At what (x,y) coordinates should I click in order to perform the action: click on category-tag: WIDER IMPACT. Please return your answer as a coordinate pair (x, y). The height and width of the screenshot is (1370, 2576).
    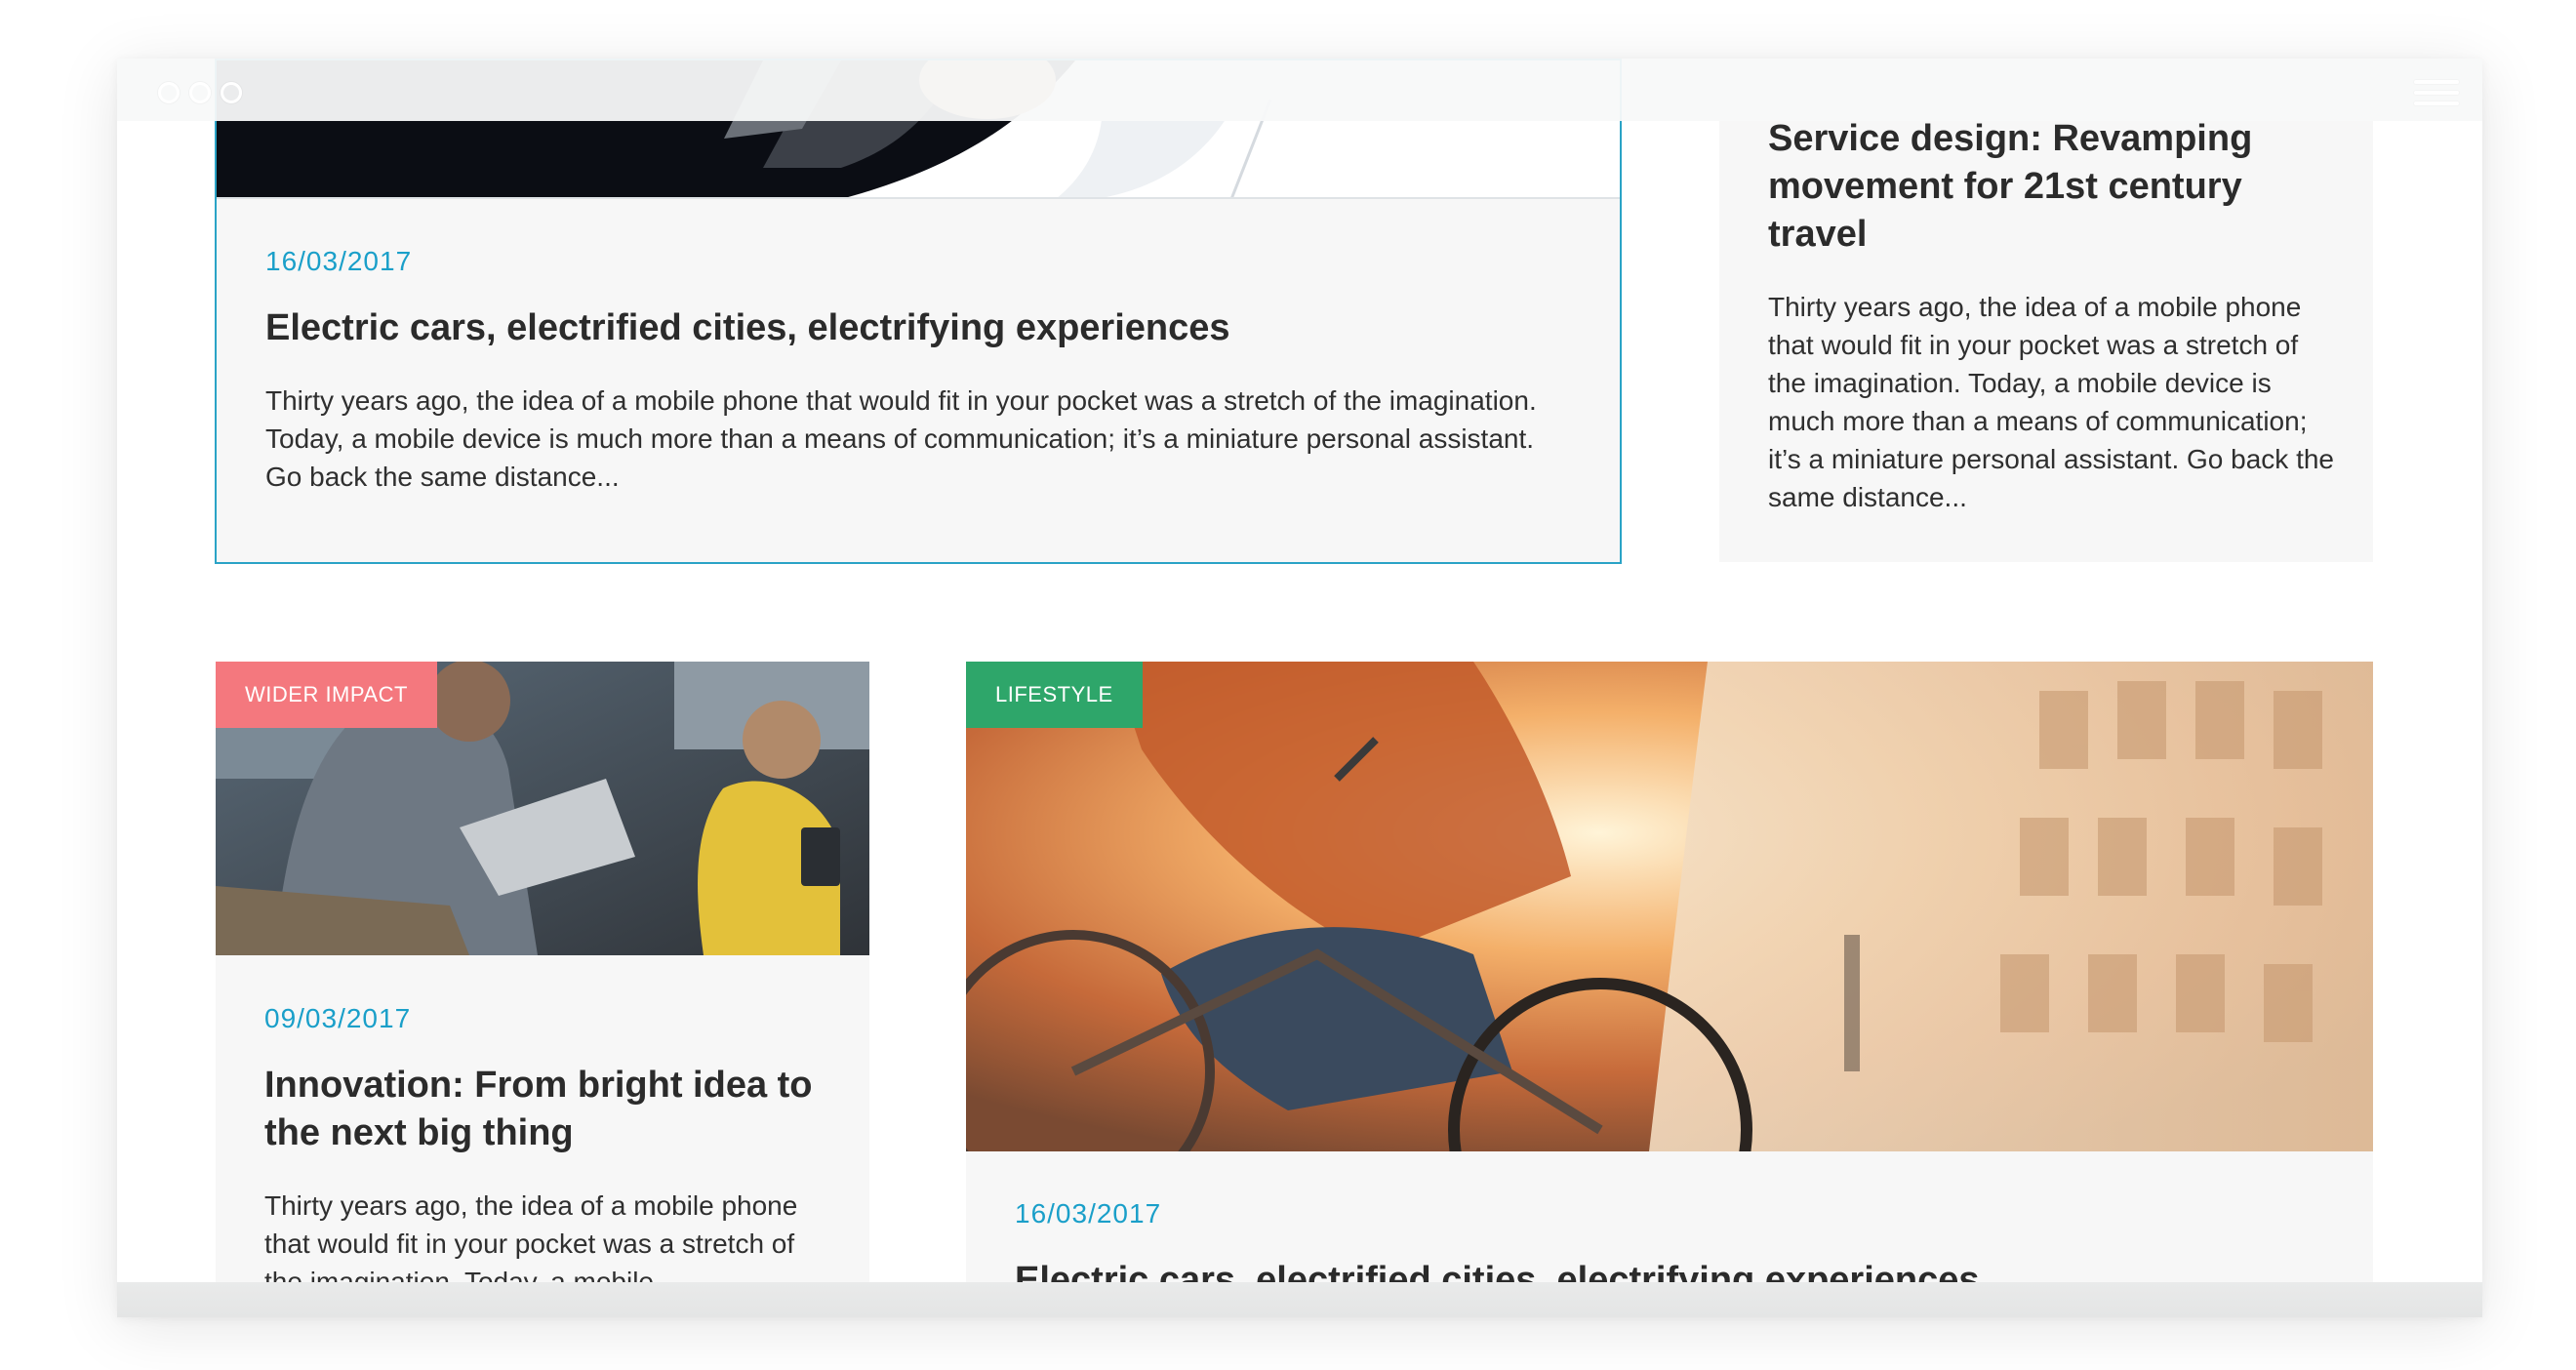
    Looking at the image, I should click on (326, 695).